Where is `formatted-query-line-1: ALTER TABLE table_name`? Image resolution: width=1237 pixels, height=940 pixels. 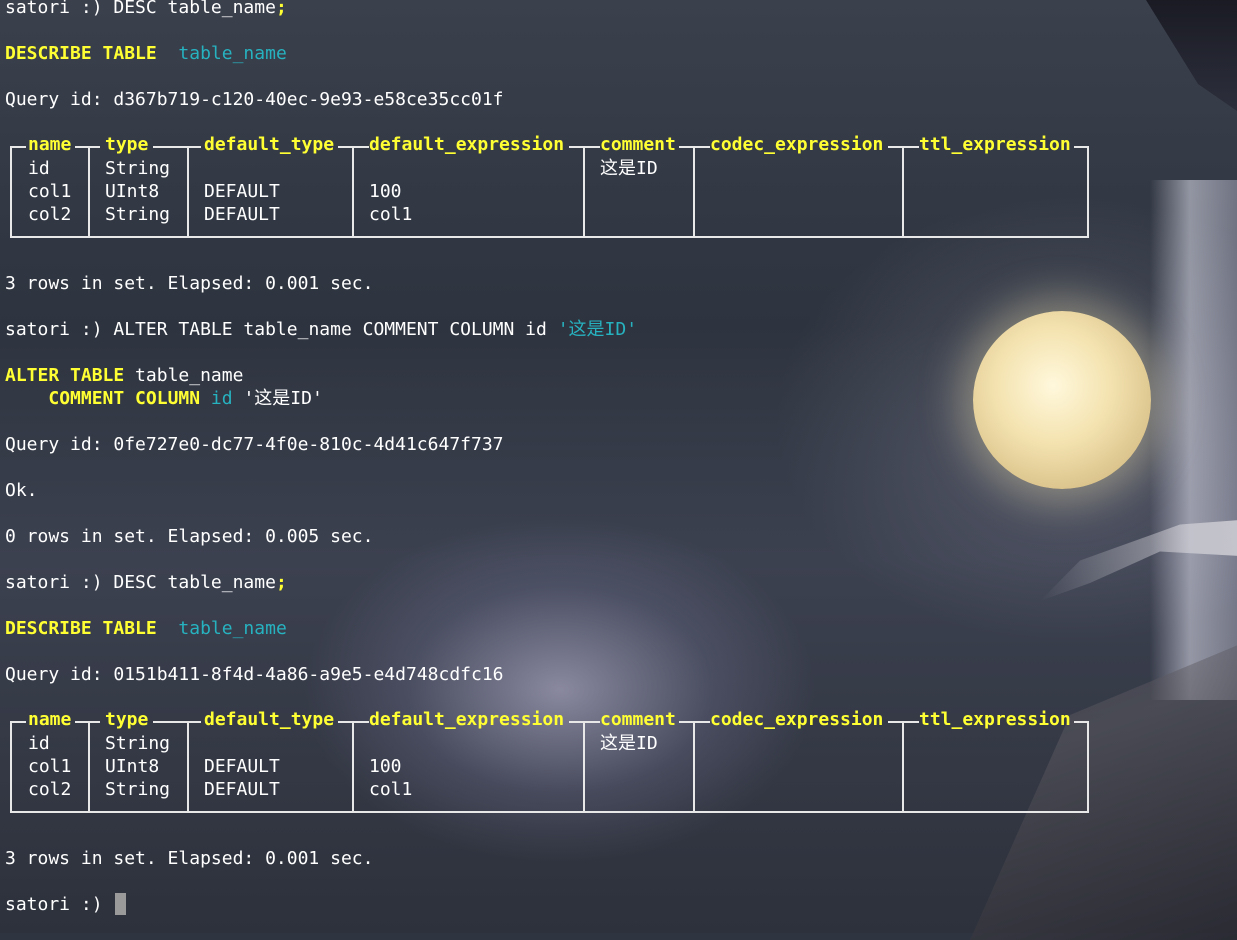 formatted-query-line-1: ALTER TABLE table_name is located at coordinates (124, 375).